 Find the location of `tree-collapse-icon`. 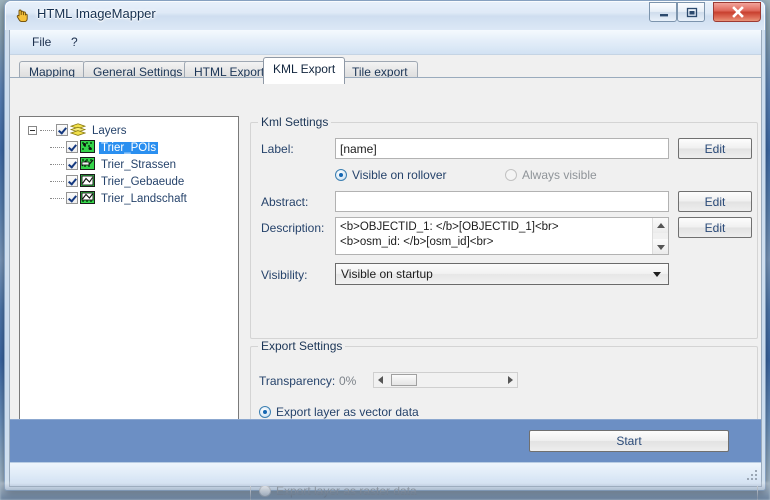

tree-collapse-icon is located at coordinates (32, 130).